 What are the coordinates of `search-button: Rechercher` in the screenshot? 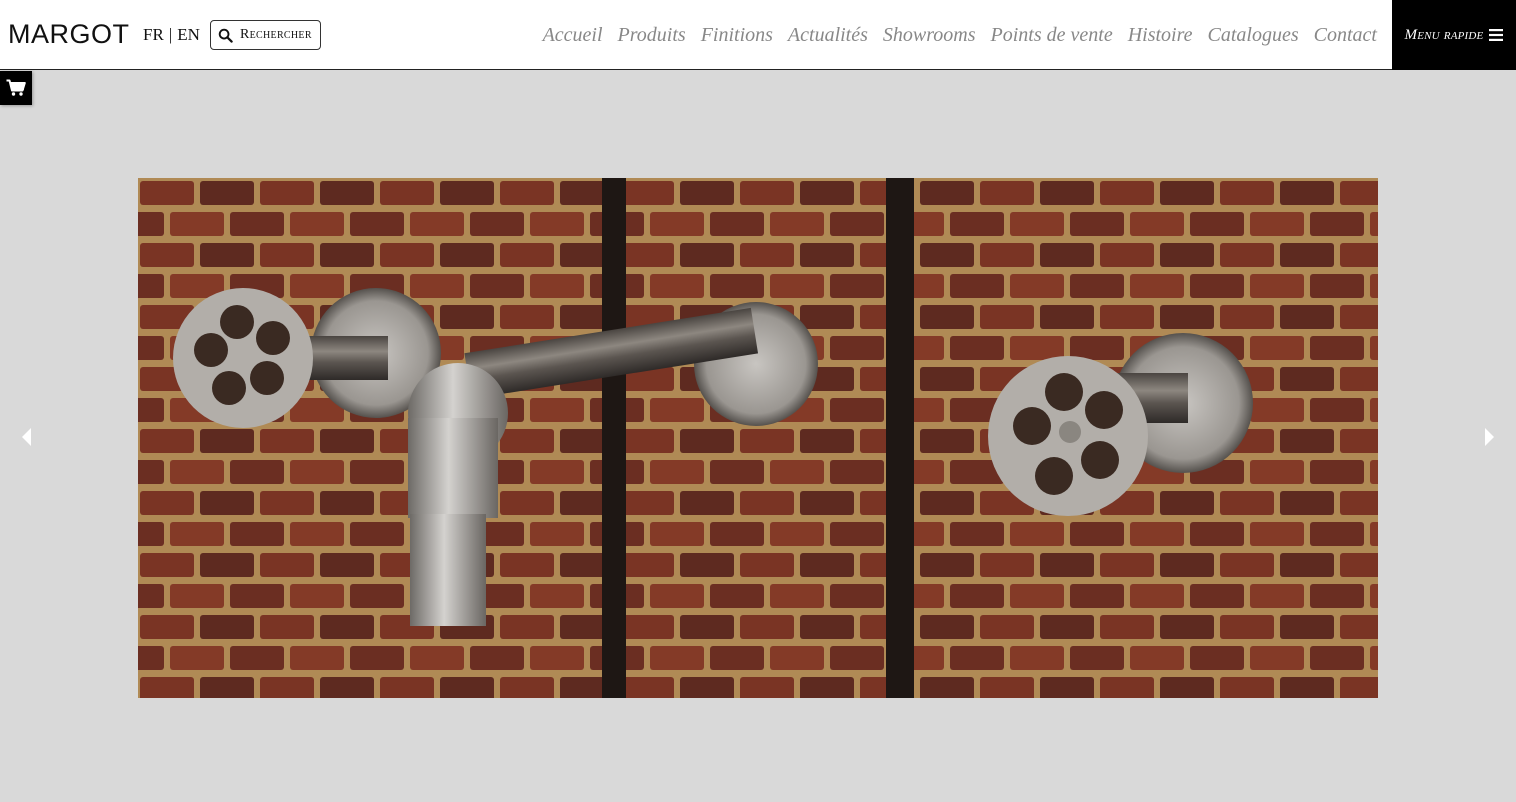 It's located at (265, 35).